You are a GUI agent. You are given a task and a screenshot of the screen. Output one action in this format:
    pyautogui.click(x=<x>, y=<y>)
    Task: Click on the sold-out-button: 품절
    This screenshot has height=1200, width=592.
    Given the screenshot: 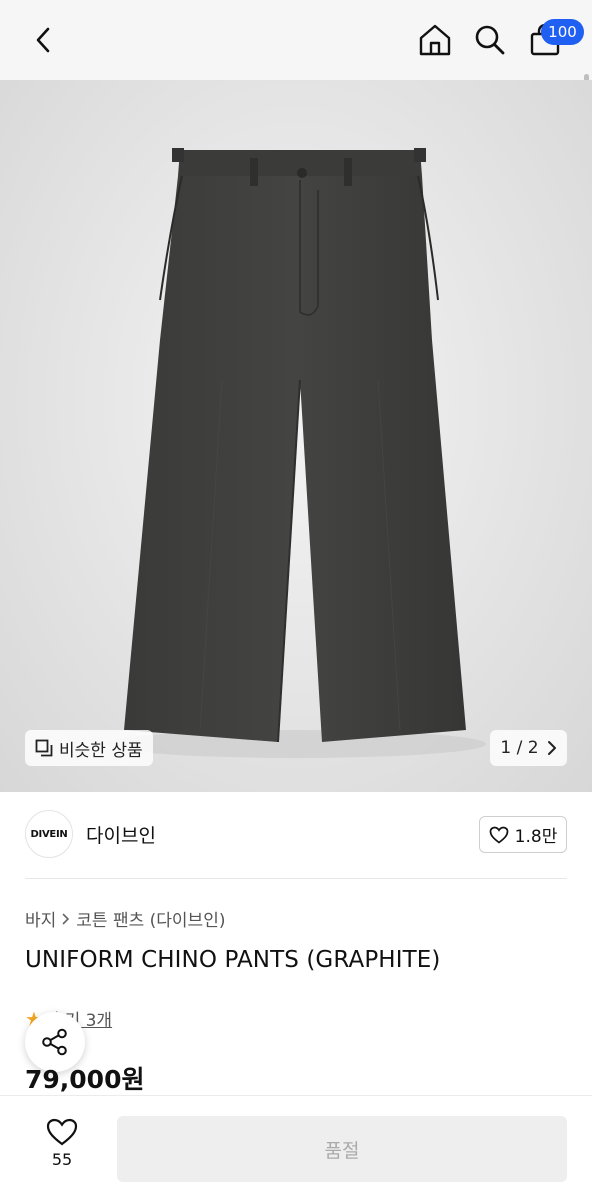 What is the action you would take?
    pyautogui.click(x=342, y=1149)
    